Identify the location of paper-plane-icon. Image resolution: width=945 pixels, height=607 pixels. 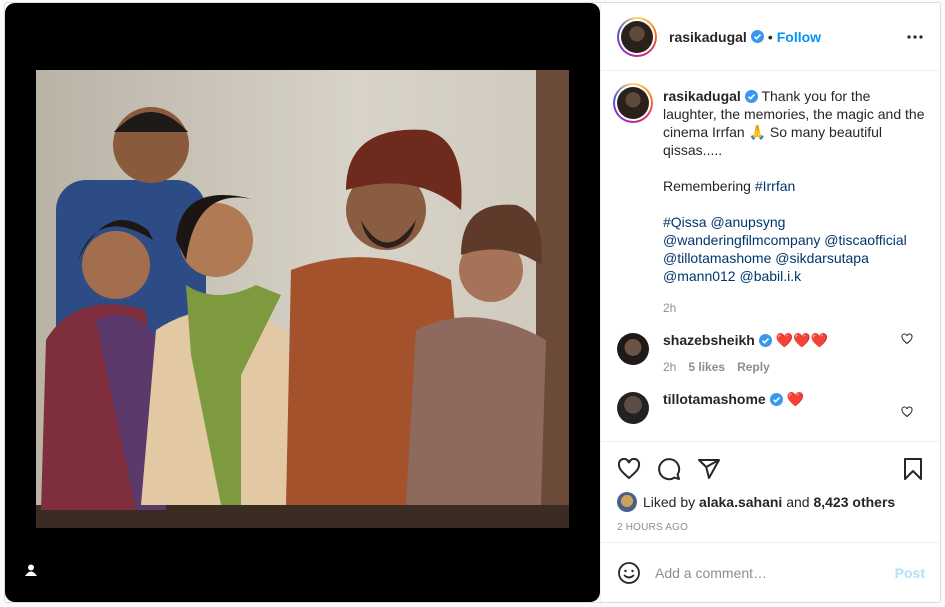
(709, 469).